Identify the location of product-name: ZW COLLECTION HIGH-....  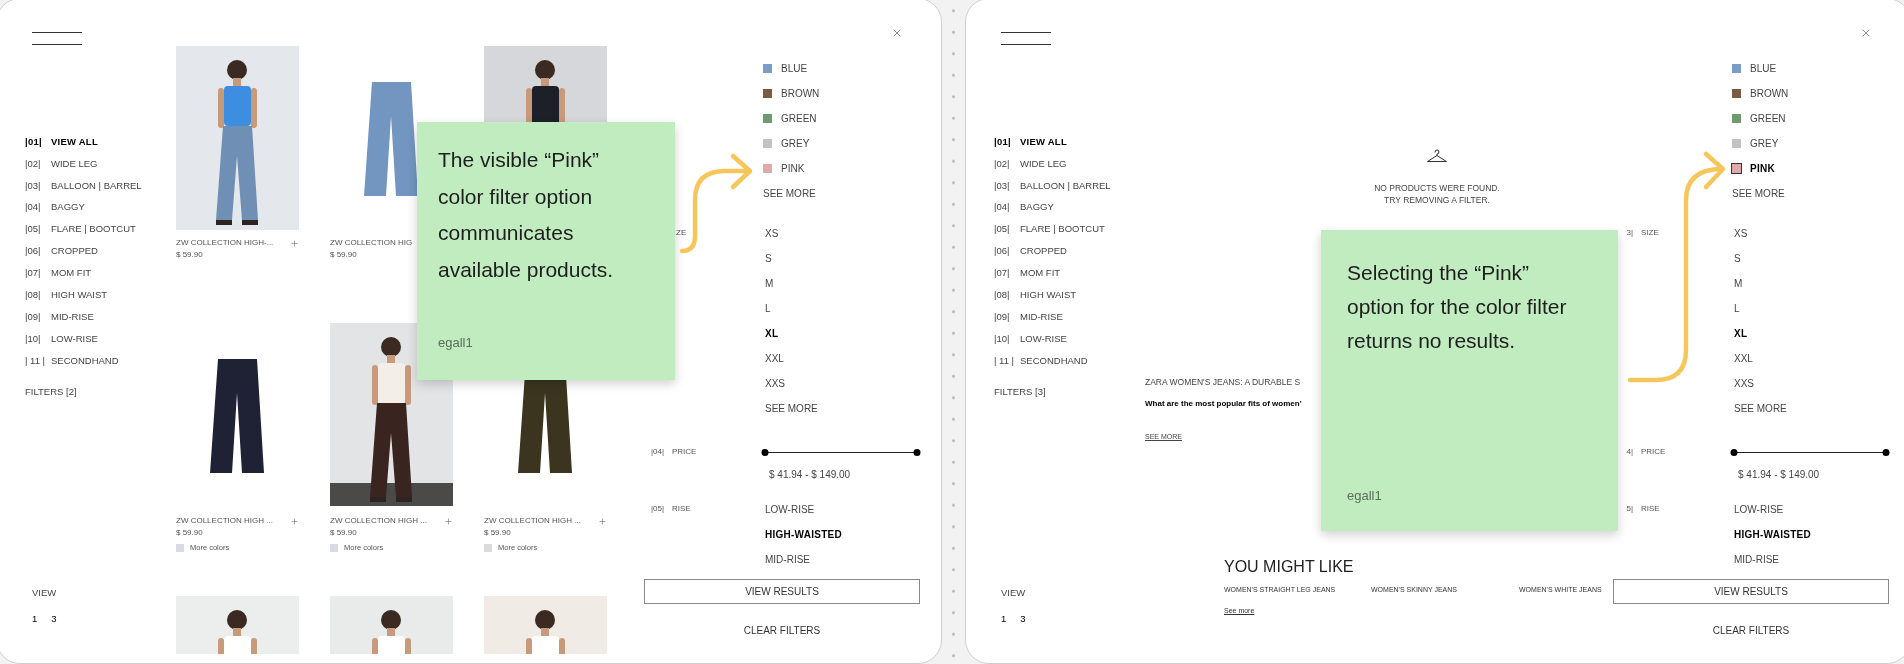
(225, 243).